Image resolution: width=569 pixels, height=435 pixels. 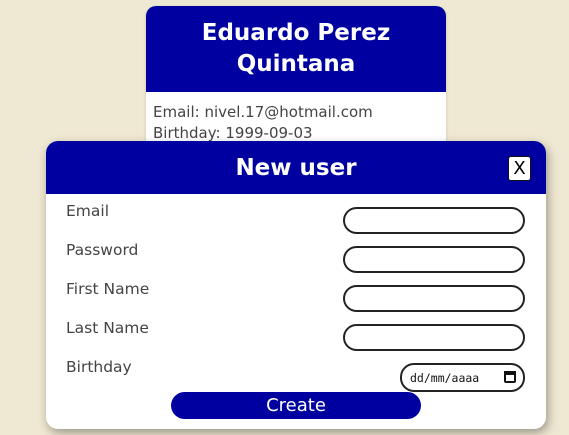 I want to click on profile-birthday-label: Birthday:, so click(x=187, y=133).